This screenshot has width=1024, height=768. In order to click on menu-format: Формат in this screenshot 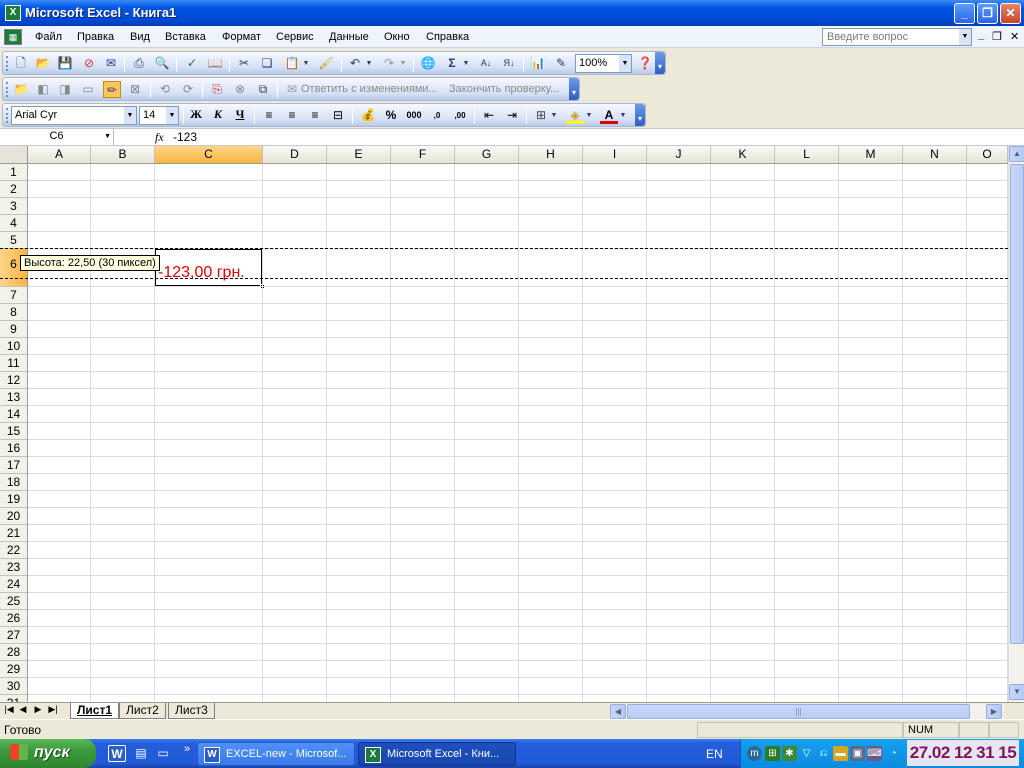, I will do `click(241, 37)`.